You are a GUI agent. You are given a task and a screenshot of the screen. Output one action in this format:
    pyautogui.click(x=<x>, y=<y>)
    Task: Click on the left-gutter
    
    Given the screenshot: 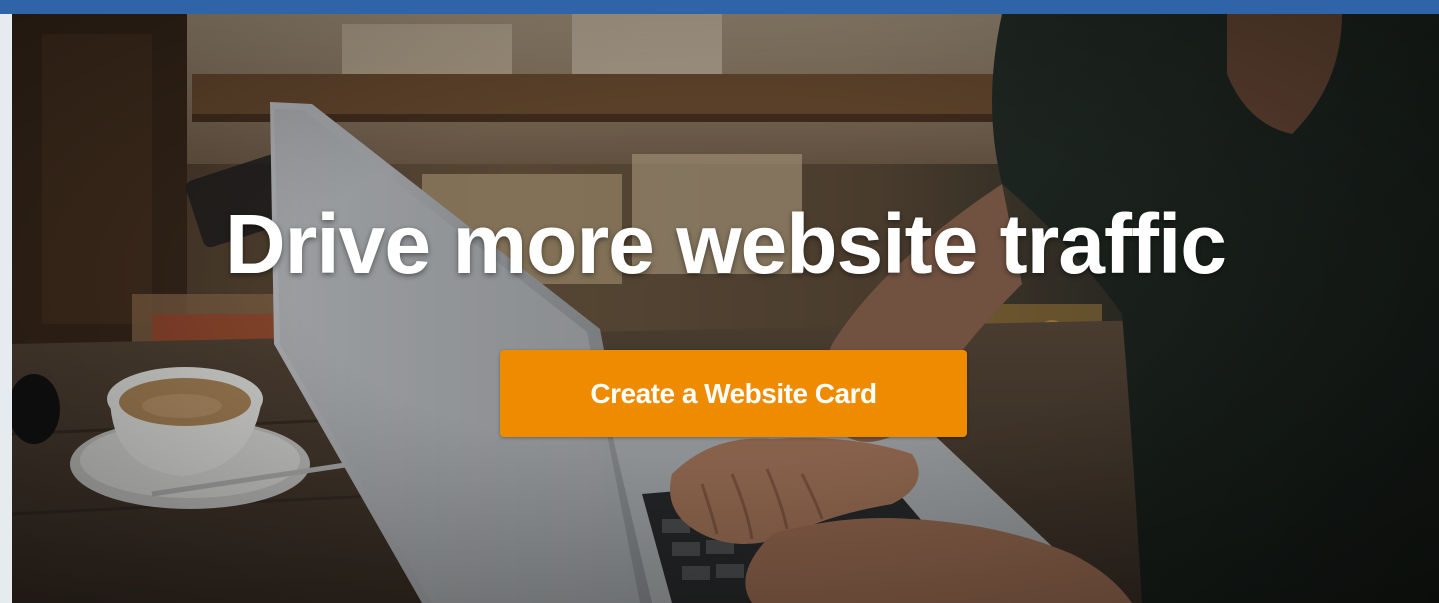 What is the action you would take?
    pyautogui.click(x=6, y=308)
    